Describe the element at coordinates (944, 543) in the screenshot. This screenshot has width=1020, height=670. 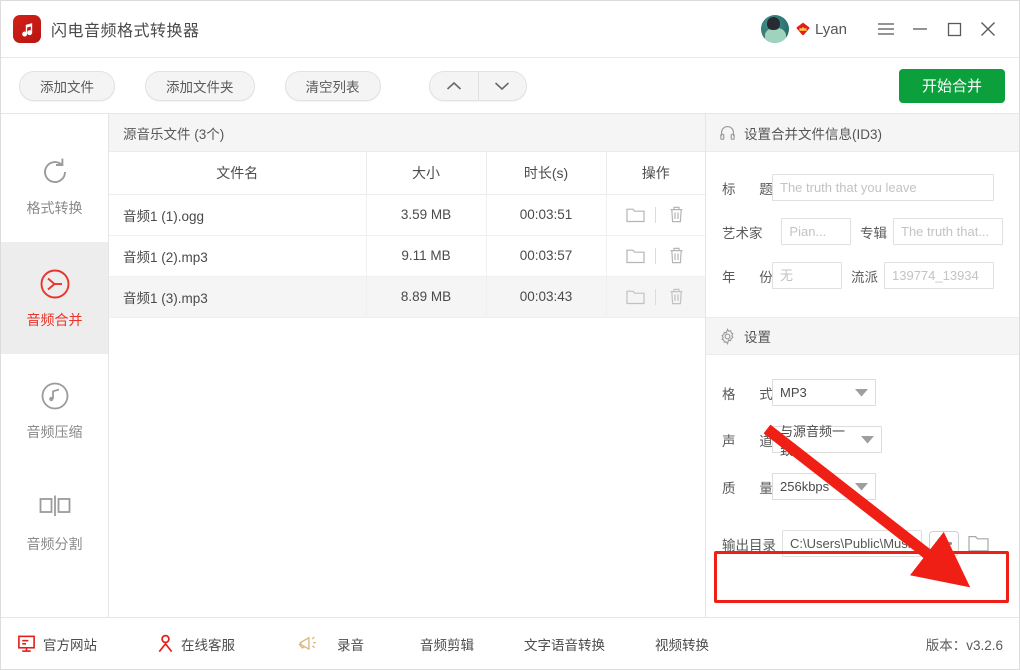
I see `browse-ellipsis-button` at that location.